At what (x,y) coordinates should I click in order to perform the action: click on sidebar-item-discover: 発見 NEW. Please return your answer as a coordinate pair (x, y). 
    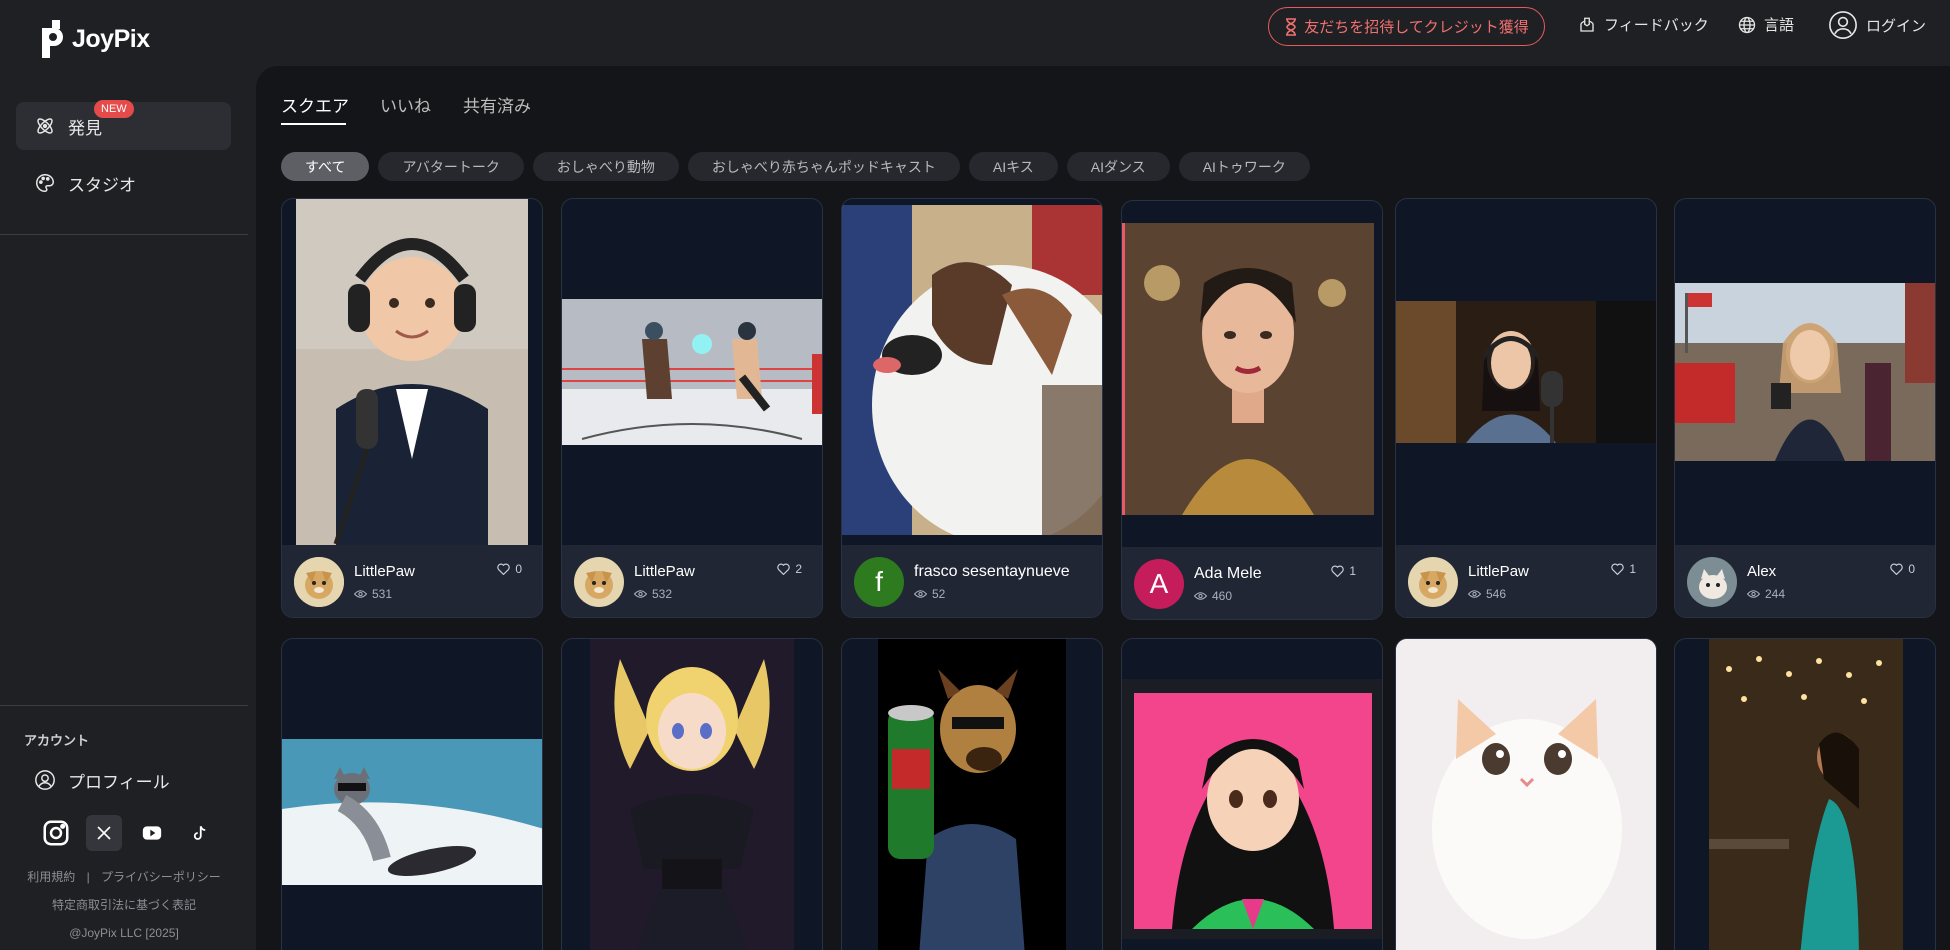
    Looking at the image, I should click on (123, 125).